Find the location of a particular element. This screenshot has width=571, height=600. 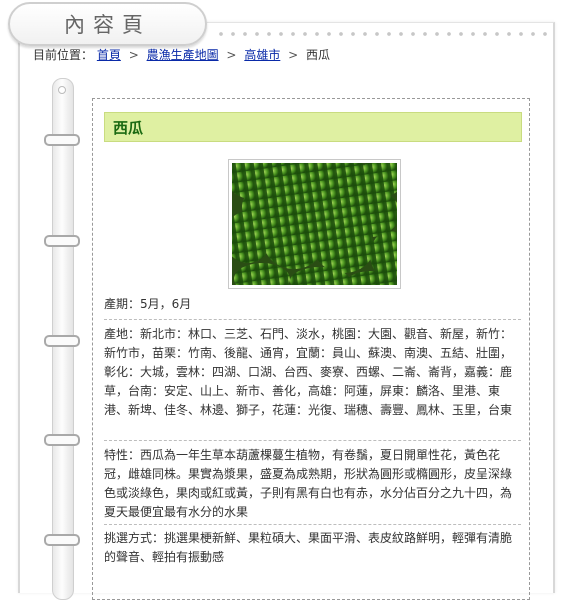

binder-spine-rivet is located at coordinates (62, 90).